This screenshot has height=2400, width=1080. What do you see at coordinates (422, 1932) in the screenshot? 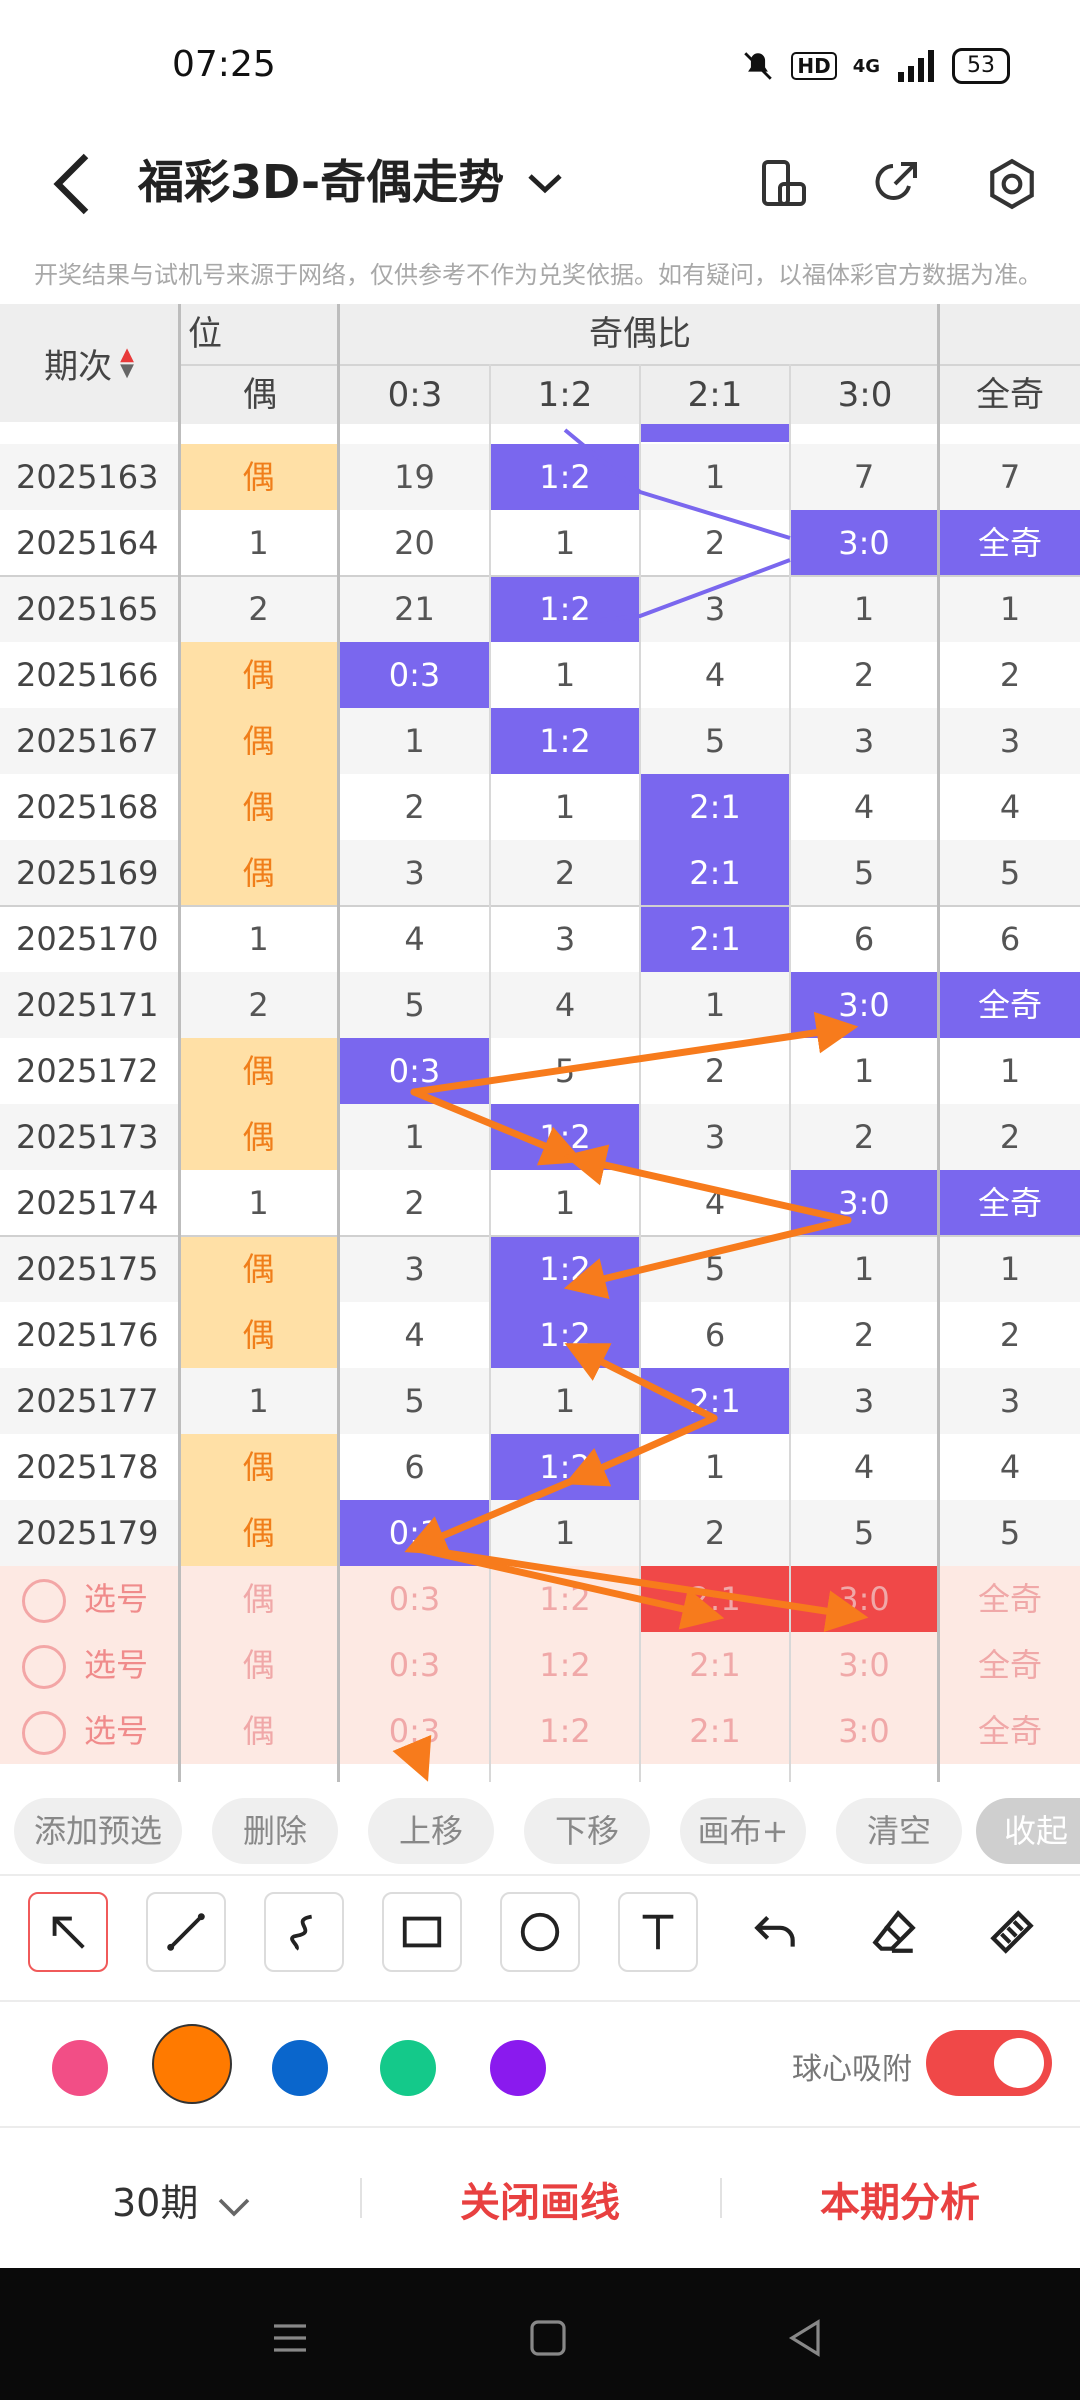
I see `rectangle-tool-button` at bounding box center [422, 1932].